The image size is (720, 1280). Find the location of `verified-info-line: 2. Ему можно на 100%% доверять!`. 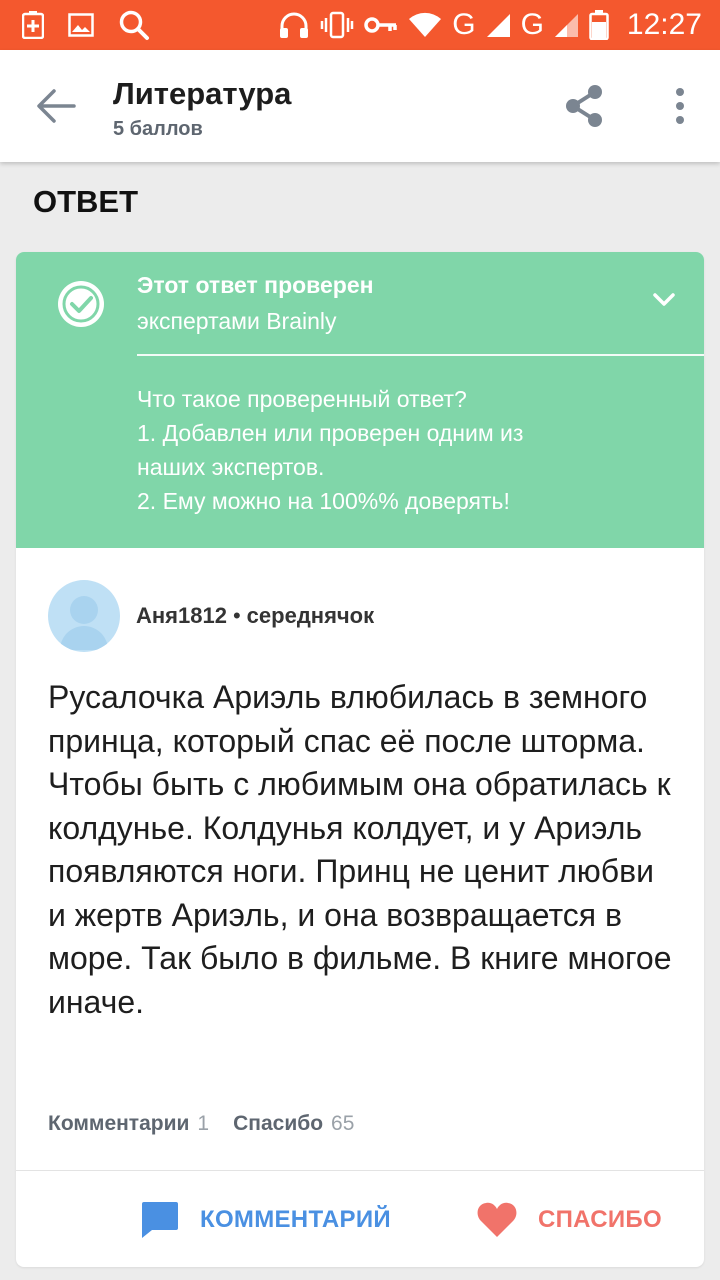

verified-info-line: 2. Ему можно на 100%% доверять! is located at coordinates (323, 501).